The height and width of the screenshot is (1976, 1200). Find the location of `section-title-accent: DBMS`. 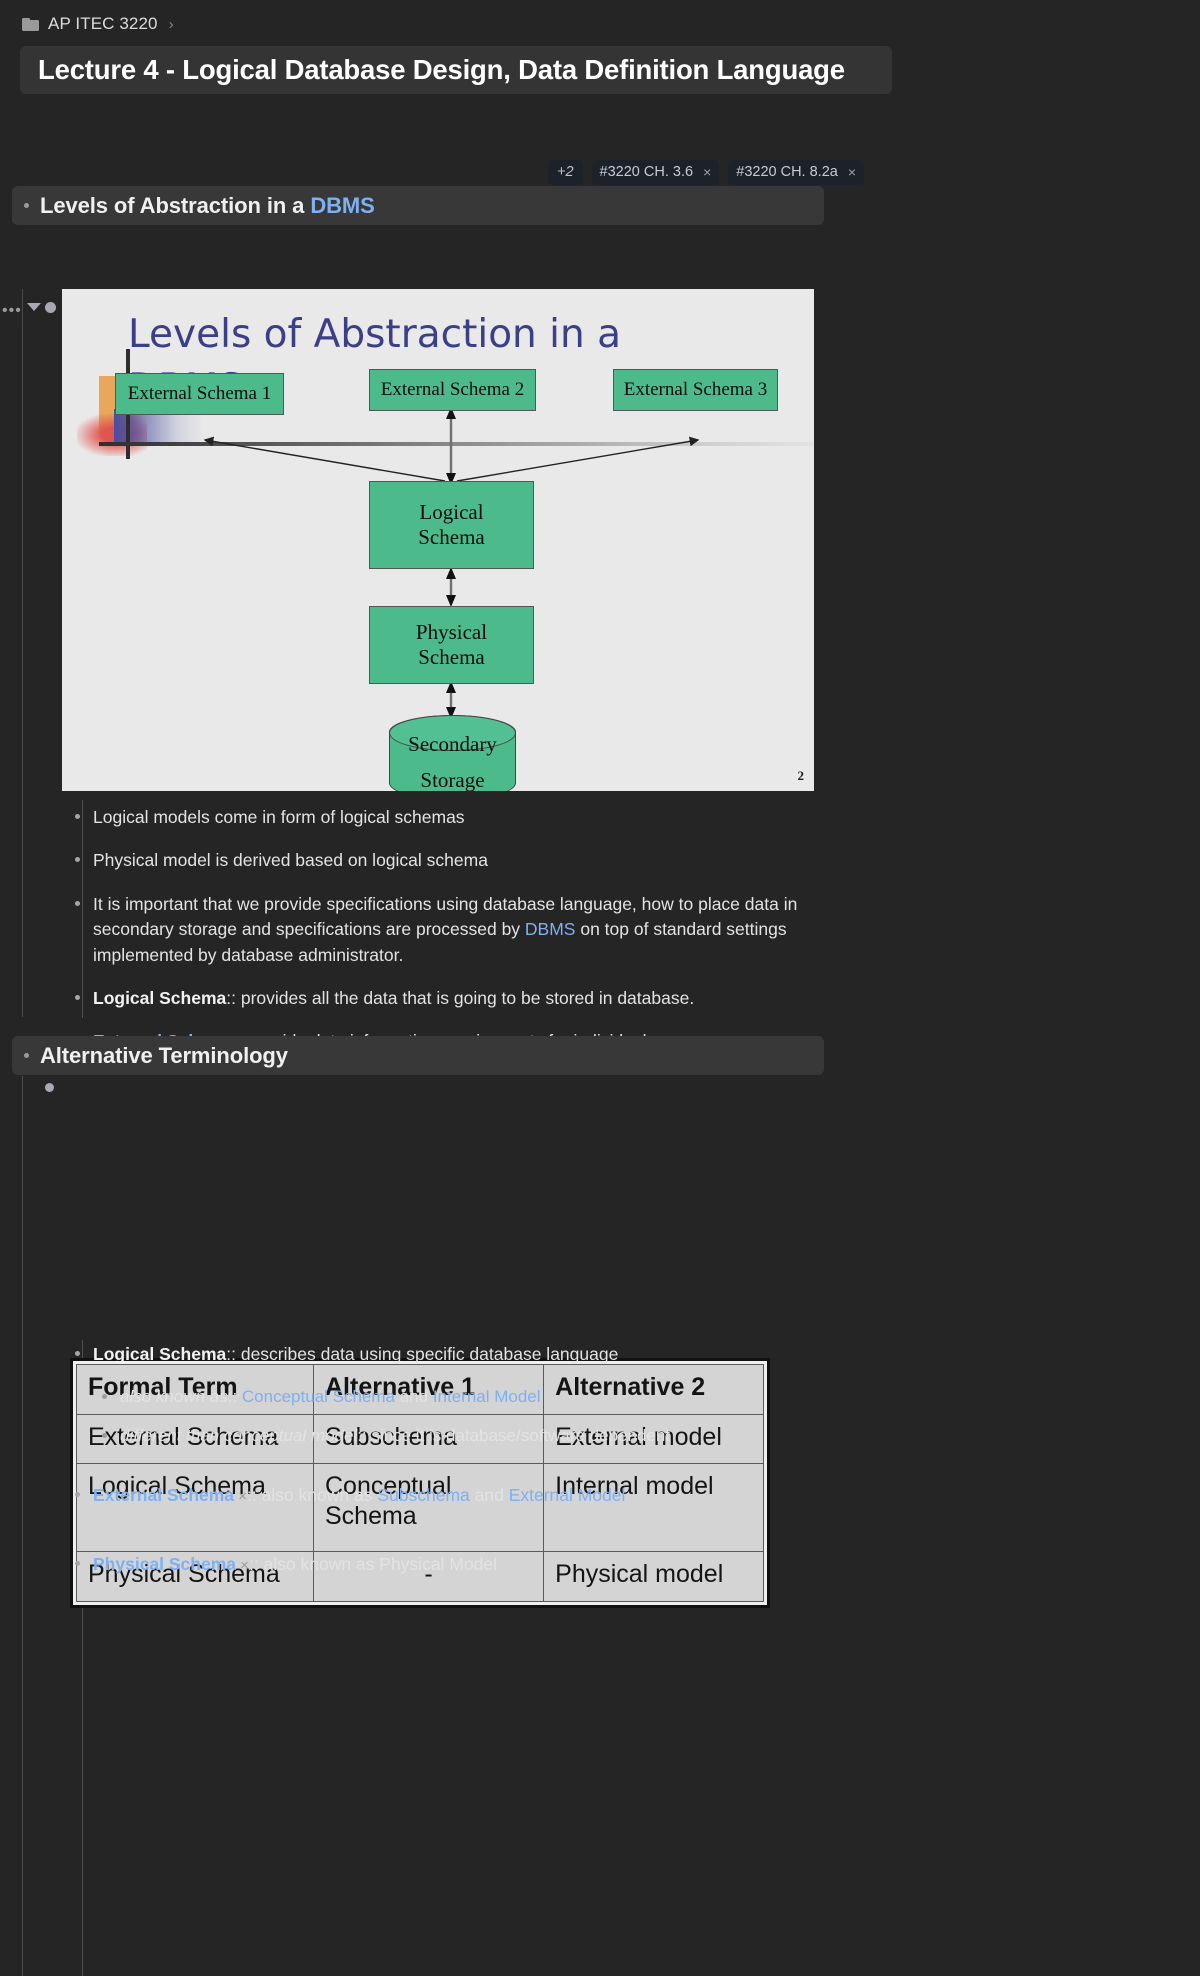

section-title-accent: DBMS is located at coordinates (342, 205).